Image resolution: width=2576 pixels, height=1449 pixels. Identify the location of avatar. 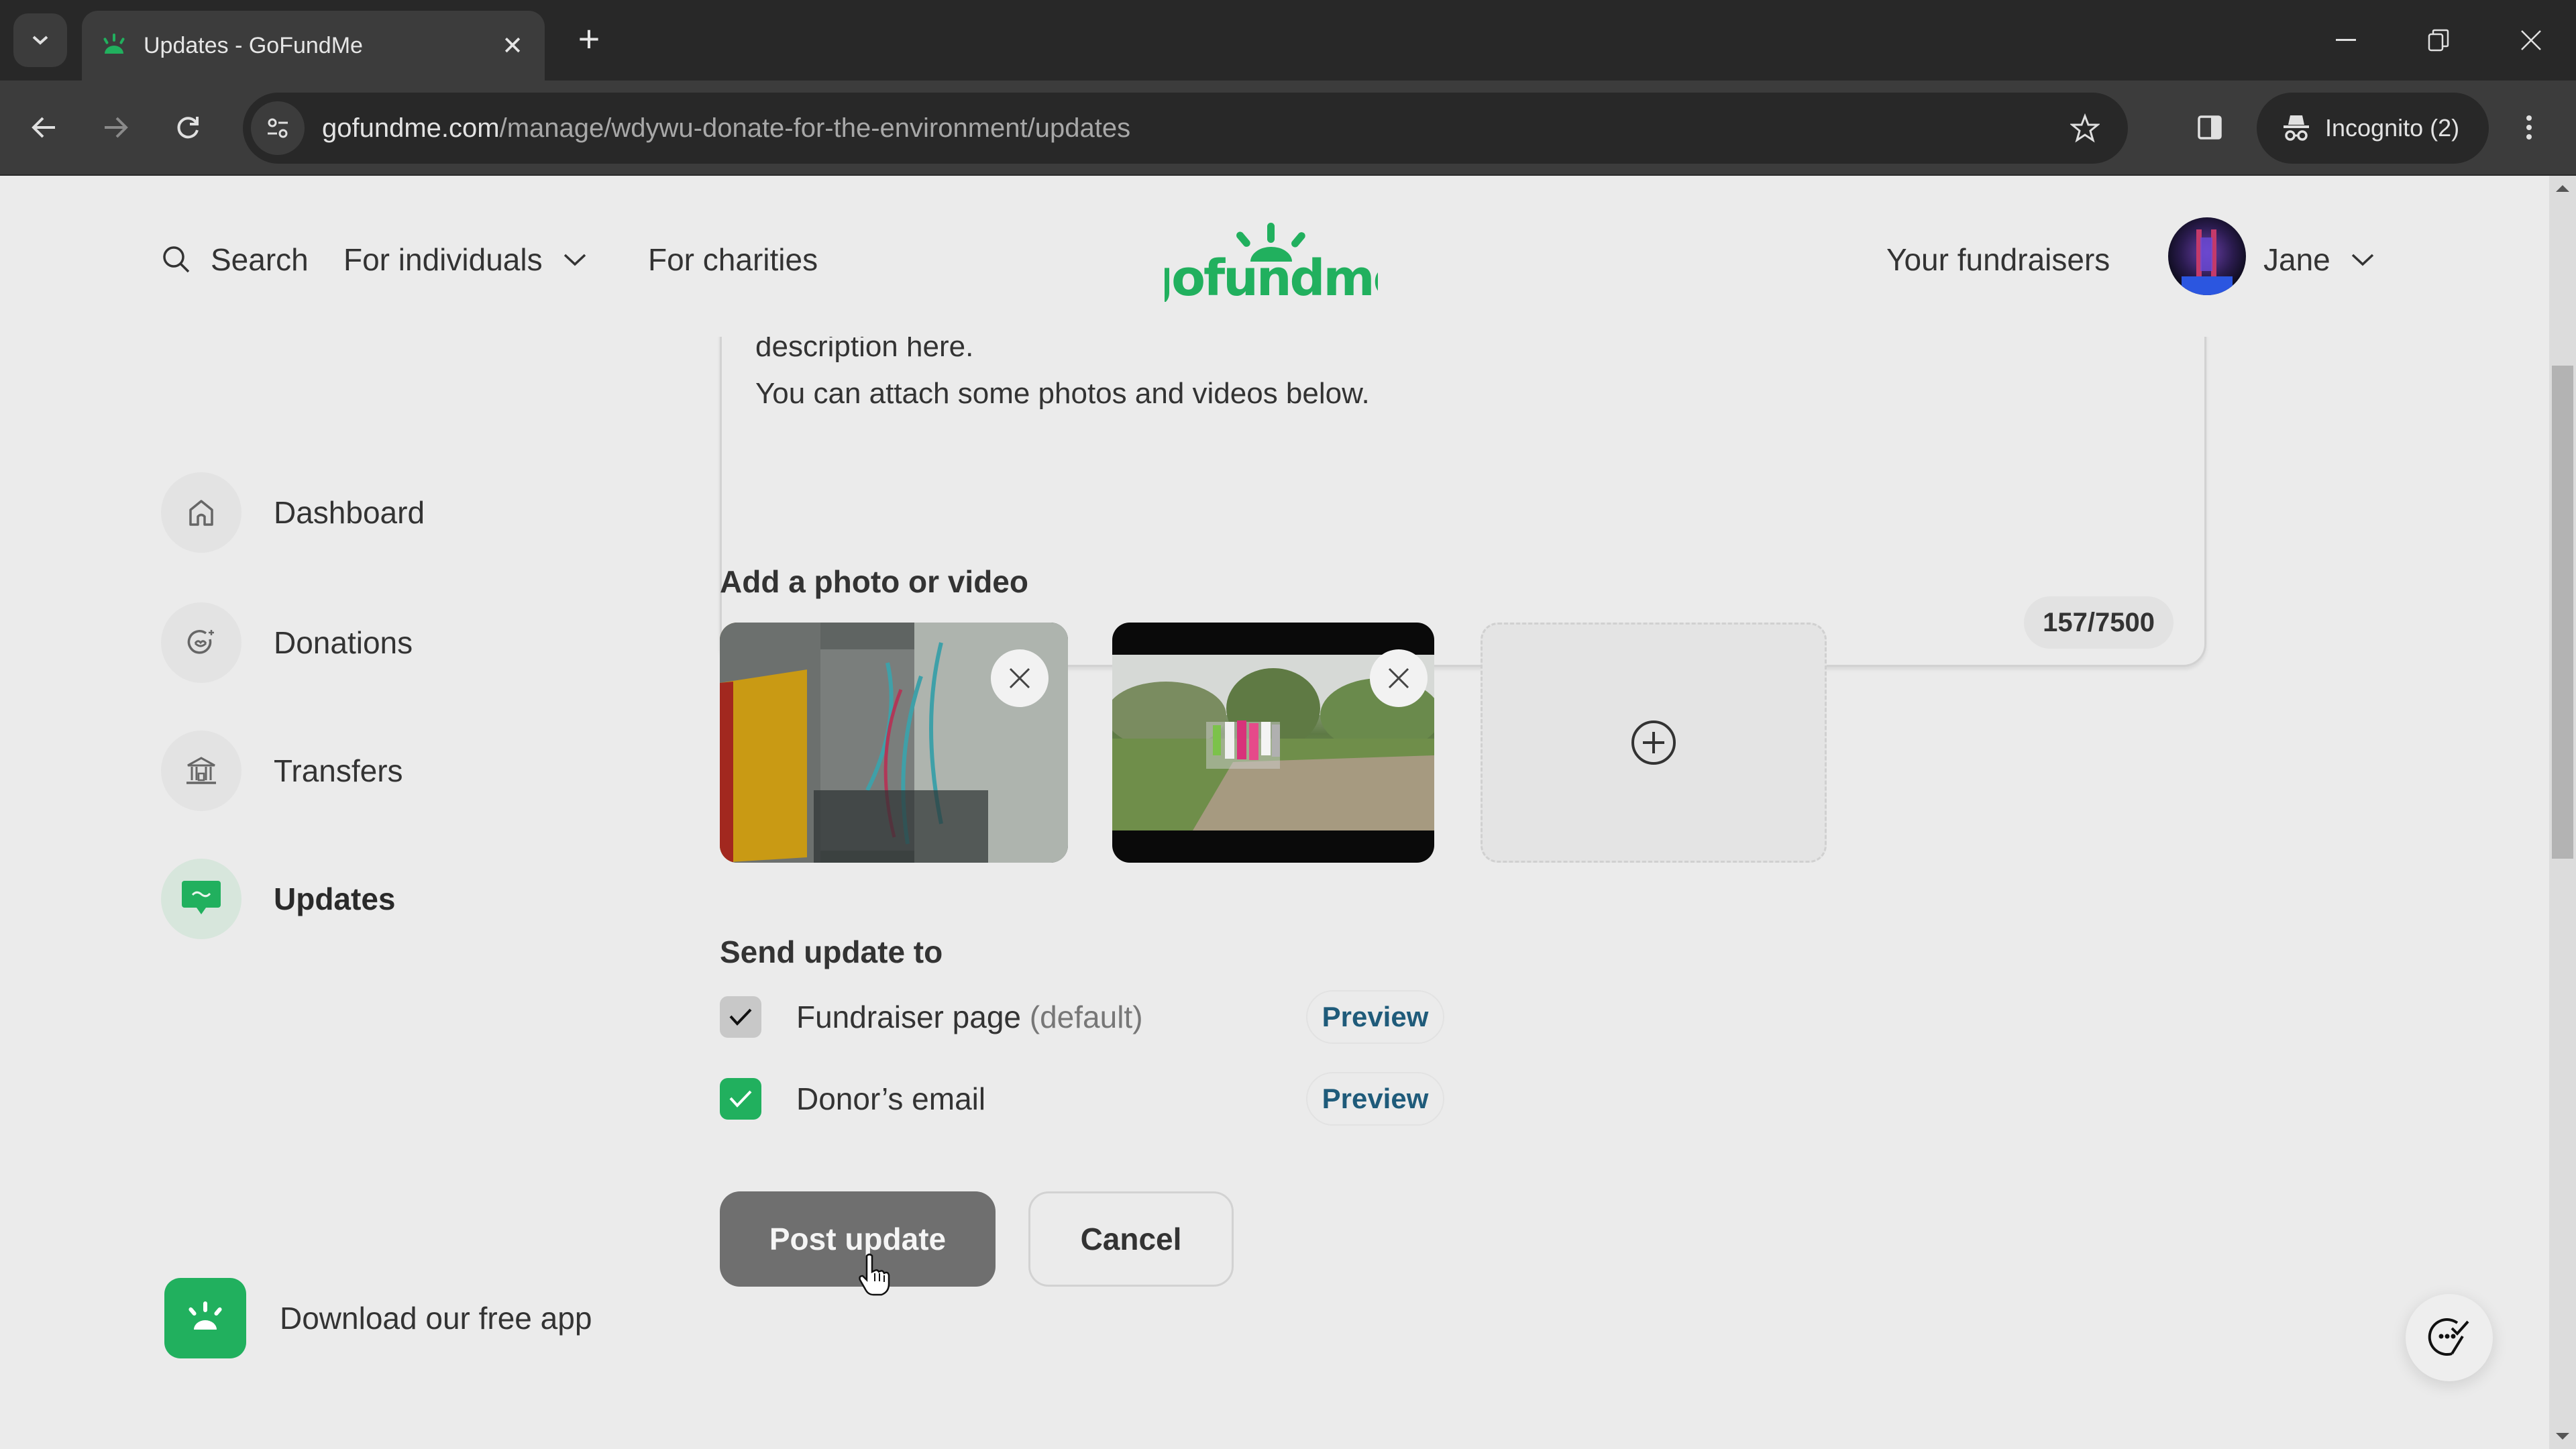
(2207, 256).